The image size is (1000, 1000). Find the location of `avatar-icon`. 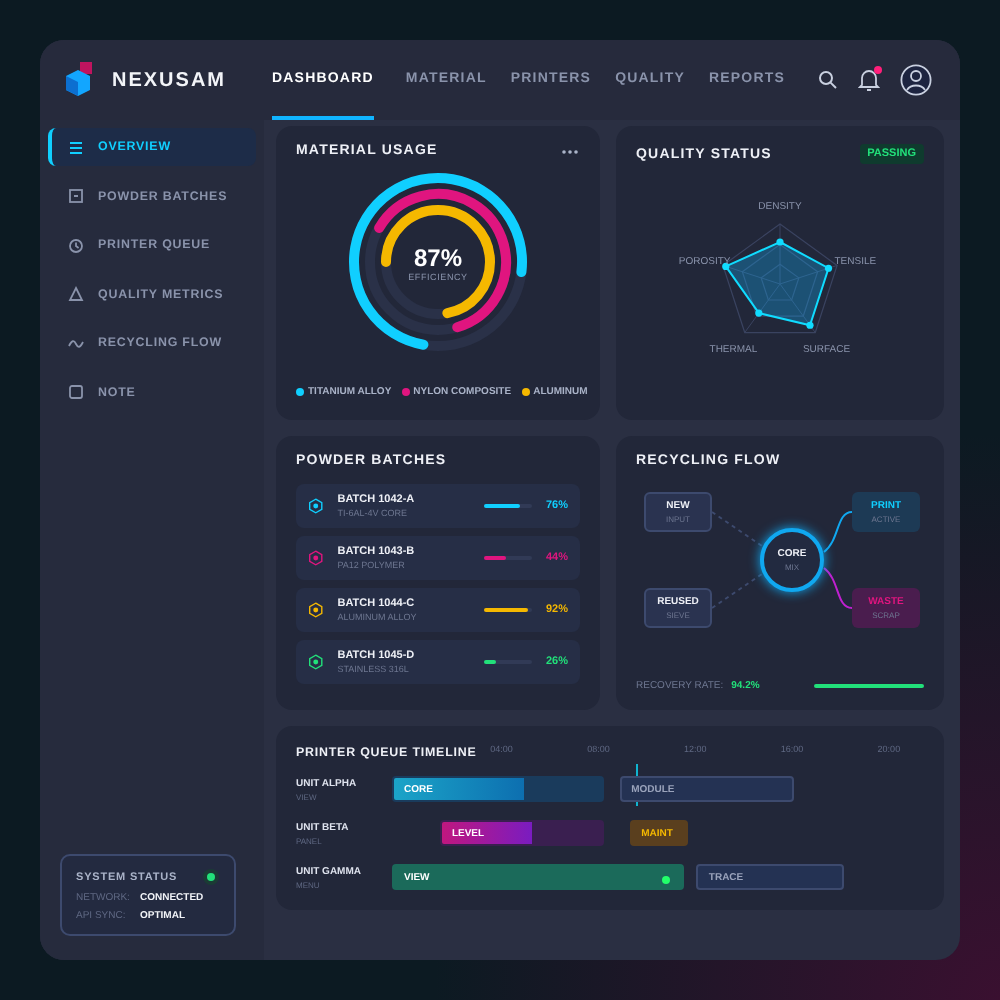

avatar-icon is located at coordinates (916, 80).